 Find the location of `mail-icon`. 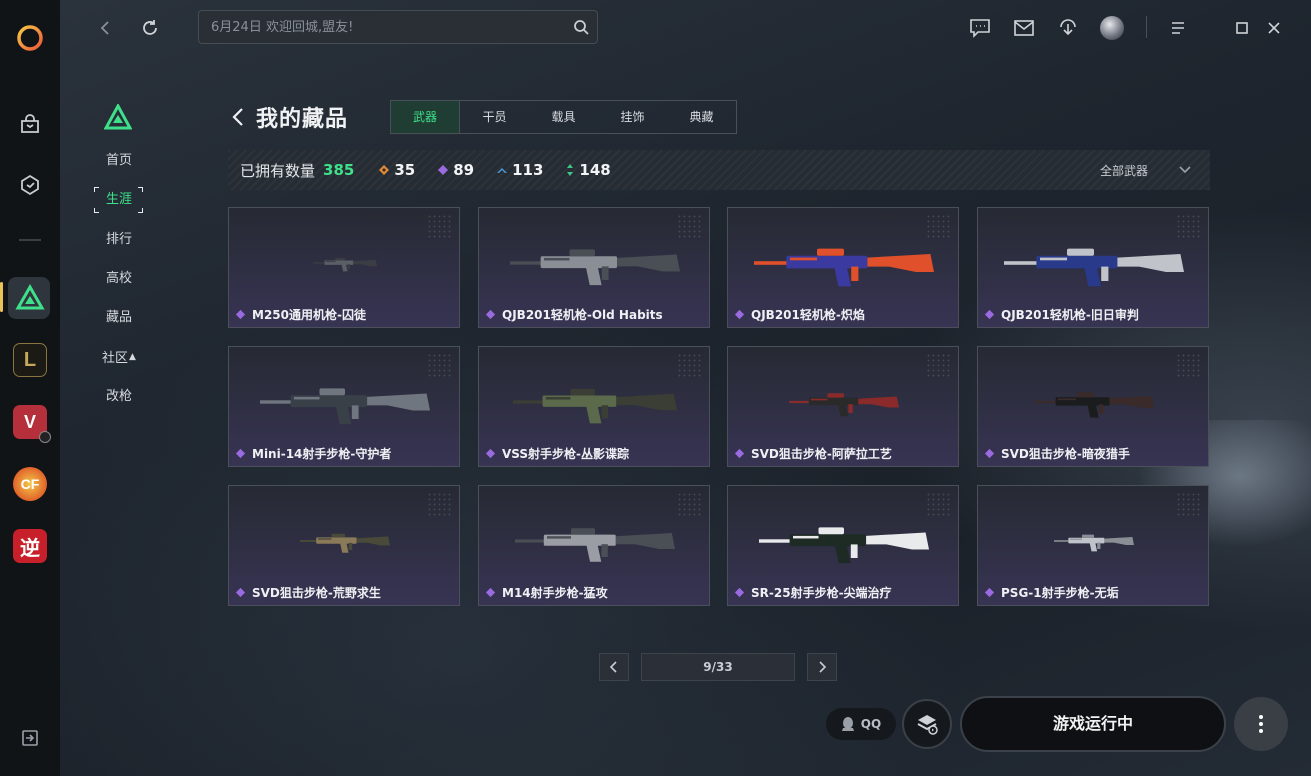

mail-icon is located at coordinates (1024, 28).